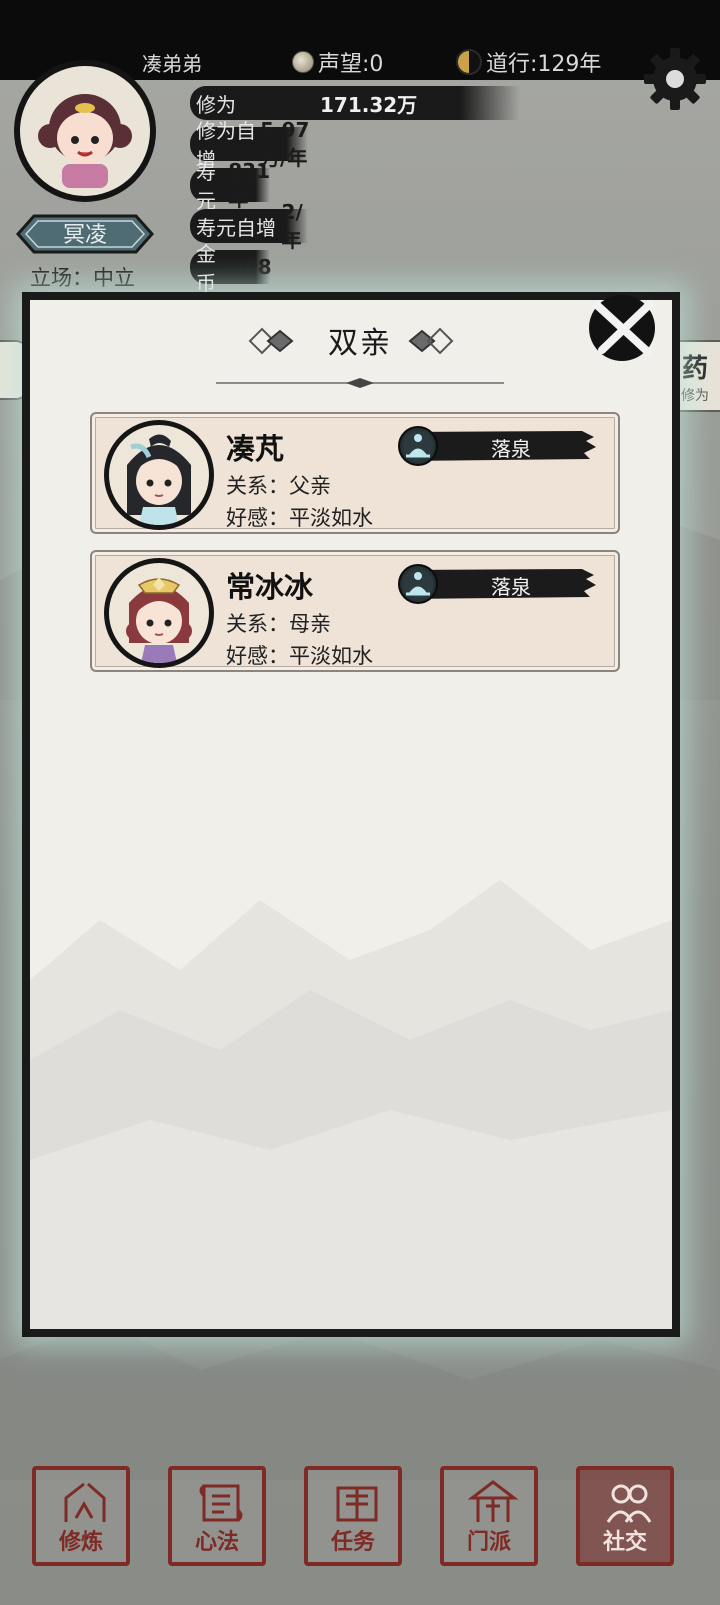 The image size is (720, 1605). I want to click on nav-cultivate: 修炼, so click(81, 1516).